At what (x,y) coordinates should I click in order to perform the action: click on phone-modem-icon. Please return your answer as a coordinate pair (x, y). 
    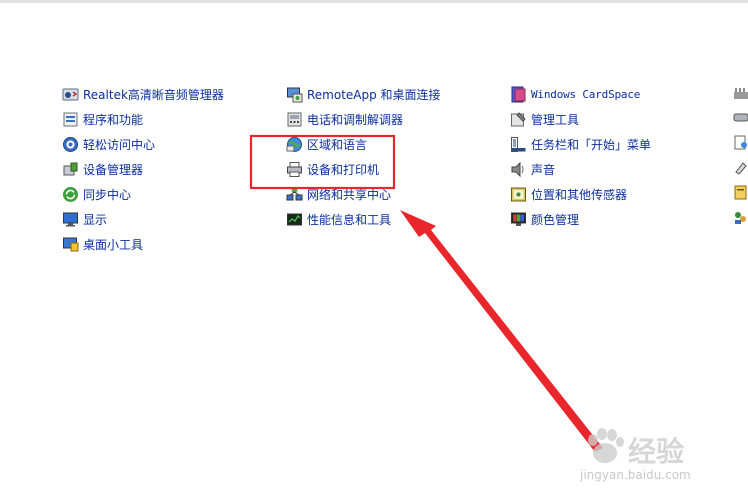
    Looking at the image, I should click on (294, 119).